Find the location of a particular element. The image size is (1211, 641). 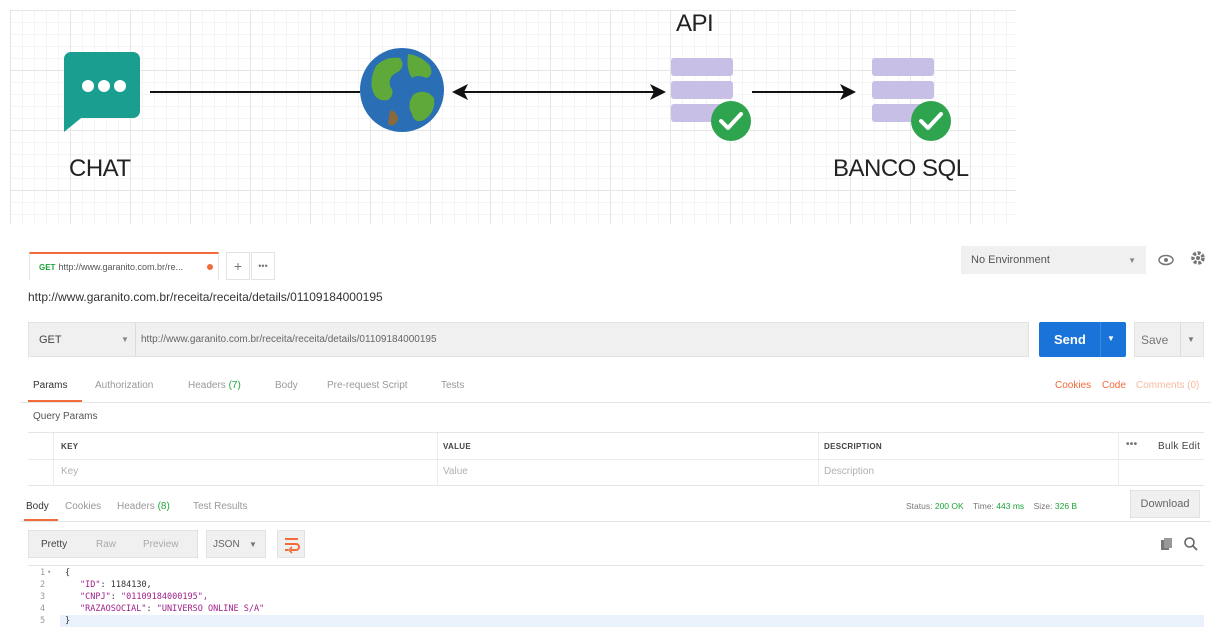

resp-tab-body: Body is located at coordinates (37, 506).